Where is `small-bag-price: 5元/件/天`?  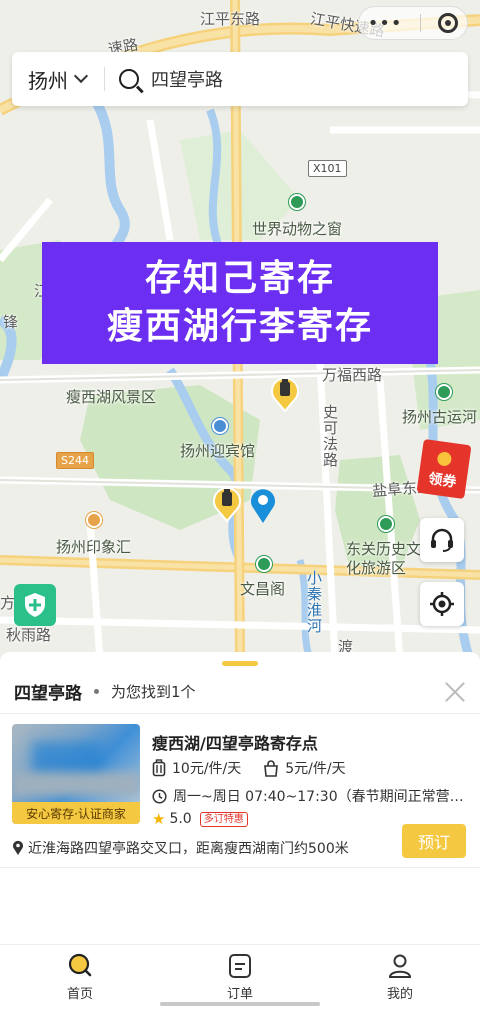
small-bag-price: 5元/件/天 is located at coordinates (304, 768).